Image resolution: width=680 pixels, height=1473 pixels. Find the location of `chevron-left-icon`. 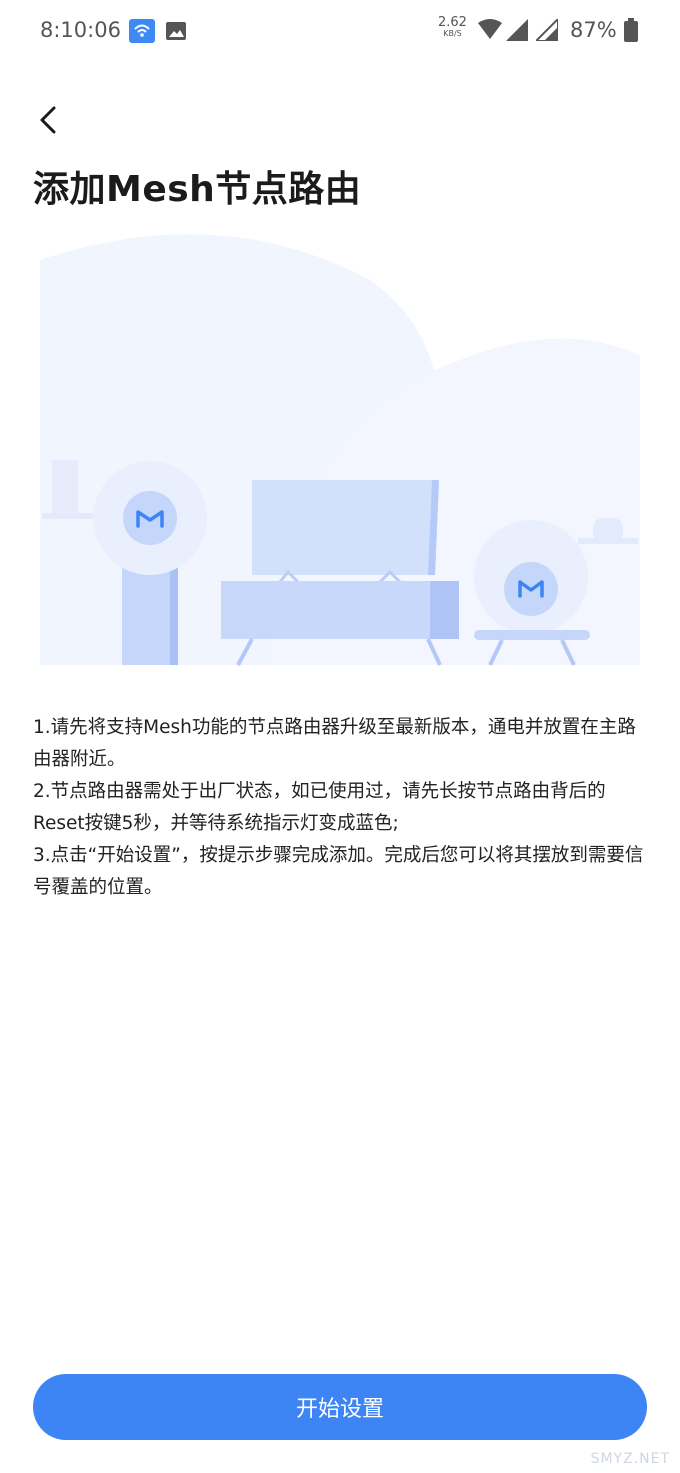

chevron-left-icon is located at coordinates (48, 120).